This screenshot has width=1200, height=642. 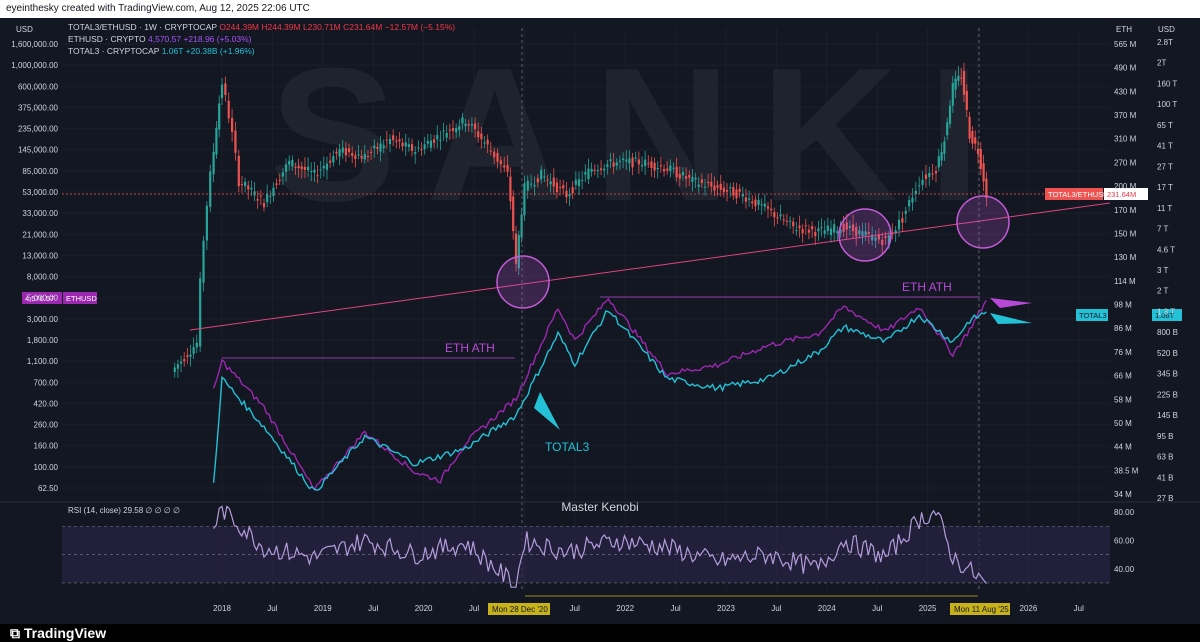 What do you see at coordinates (43, 340) in the screenshot?
I see `left-axis-tick: 1,800.00` at bounding box center [43, 340].